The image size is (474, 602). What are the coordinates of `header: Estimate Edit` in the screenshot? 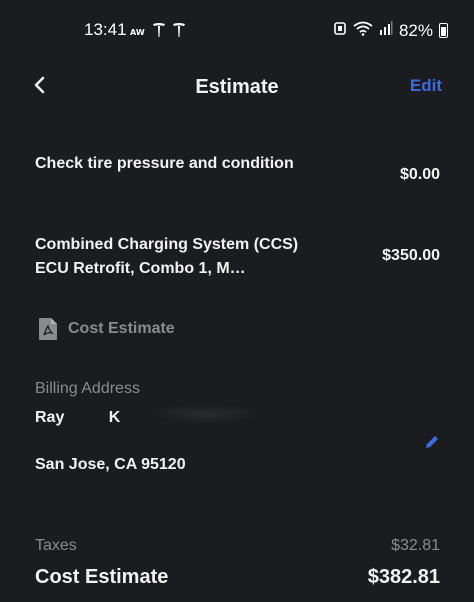 It's located at (237, 88).